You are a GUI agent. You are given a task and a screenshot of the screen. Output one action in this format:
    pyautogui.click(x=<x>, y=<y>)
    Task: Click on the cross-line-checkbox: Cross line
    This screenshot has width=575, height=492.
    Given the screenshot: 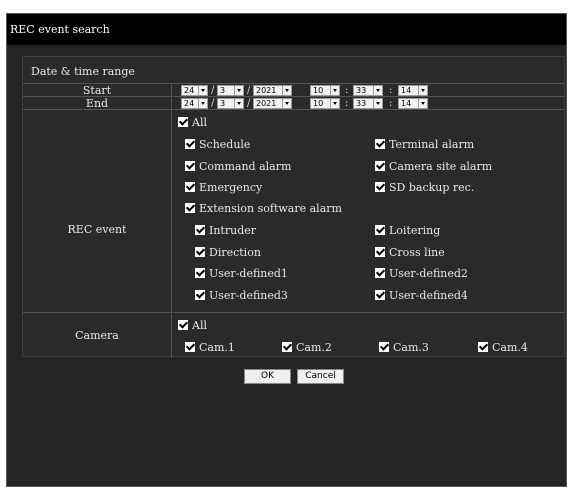 What is the action you would take?
    pyautogui.click(x=410, y=253)
    